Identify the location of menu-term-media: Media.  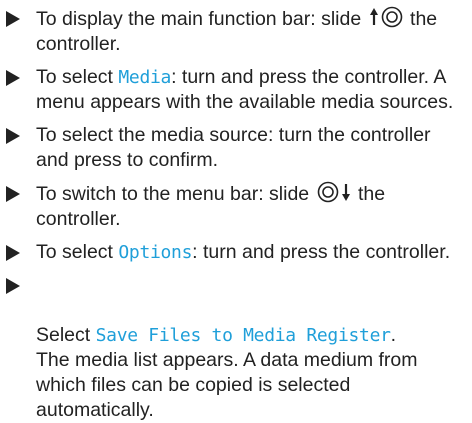
(145, 77).